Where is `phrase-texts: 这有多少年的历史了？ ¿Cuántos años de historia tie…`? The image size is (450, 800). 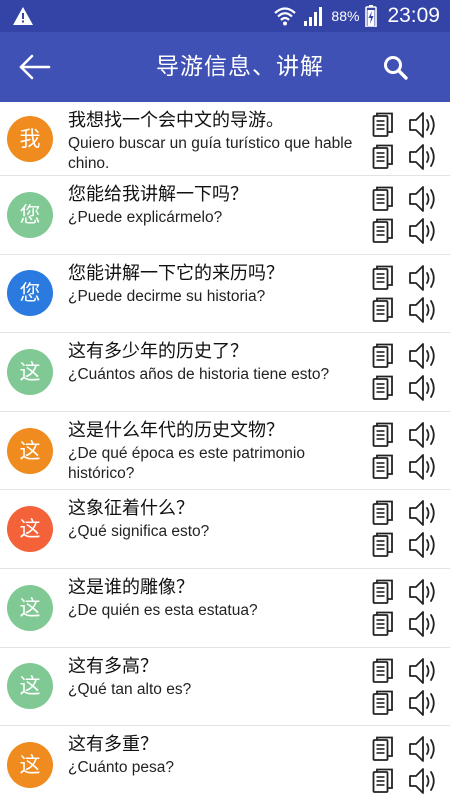
phrase-texts: 这有多少年的历史了？ ¿Cuántos años de historia tie… is located at coordinates (216, 362).